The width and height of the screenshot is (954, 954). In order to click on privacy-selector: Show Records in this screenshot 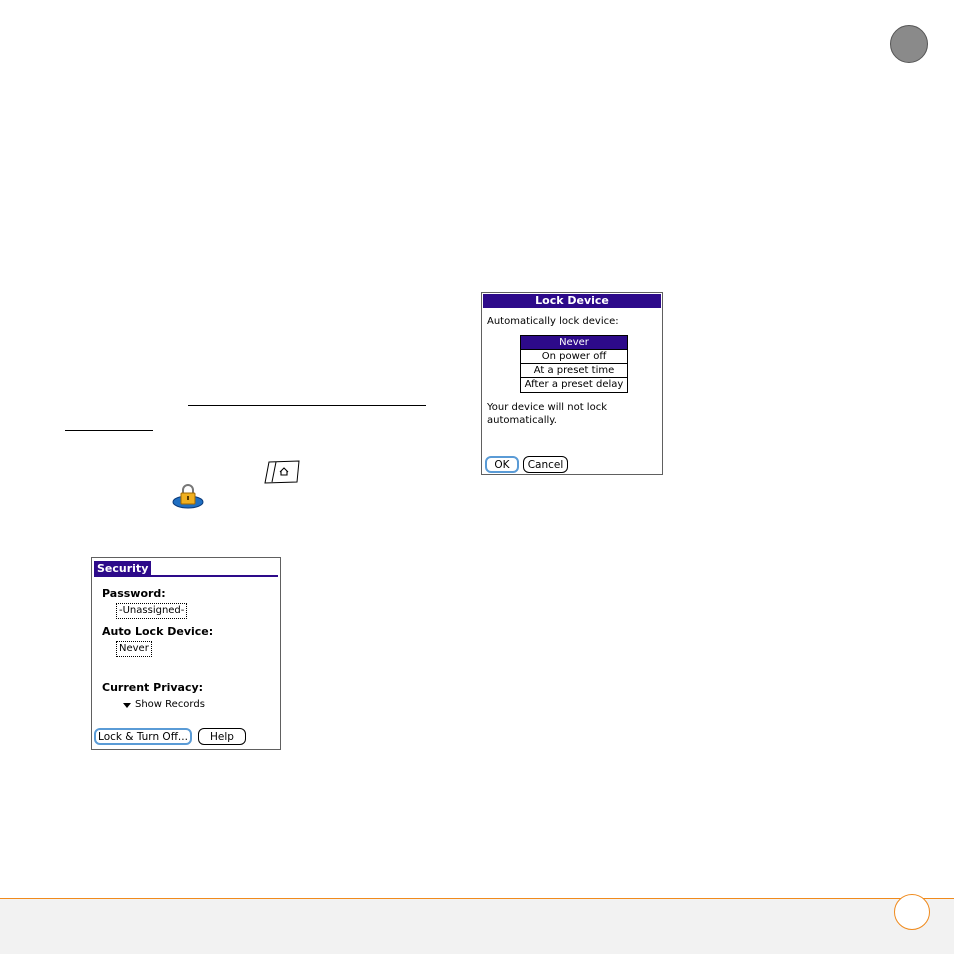, I will do `click(170, 704)`.